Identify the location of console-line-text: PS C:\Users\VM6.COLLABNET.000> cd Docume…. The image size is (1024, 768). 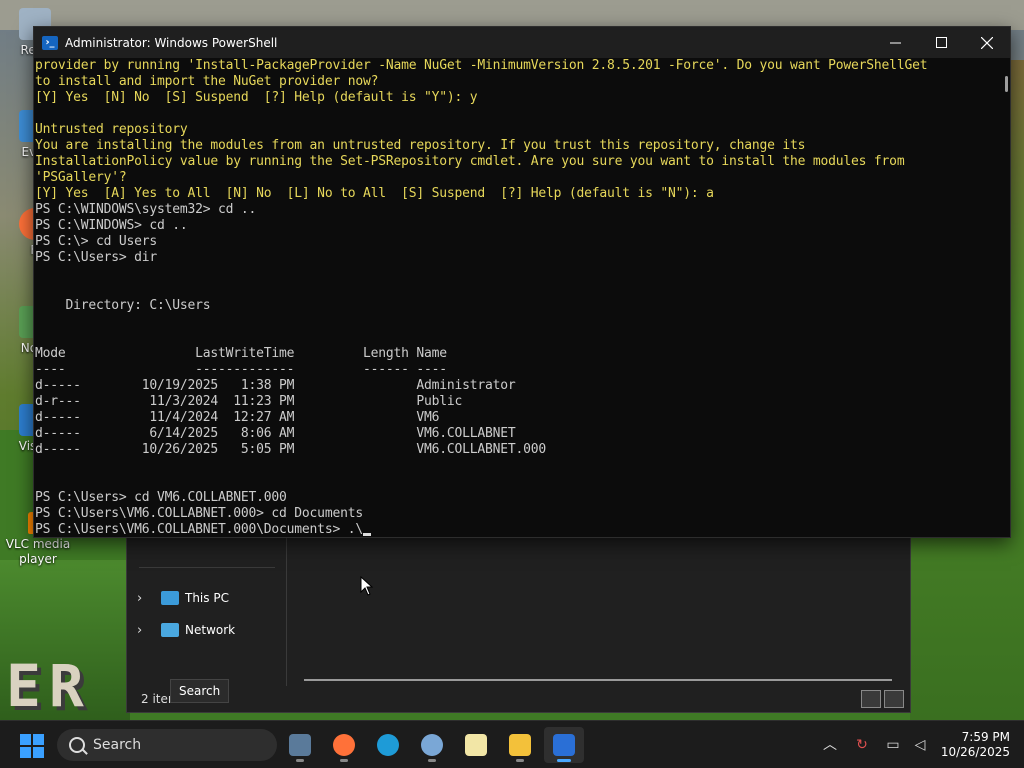
(199, 513).